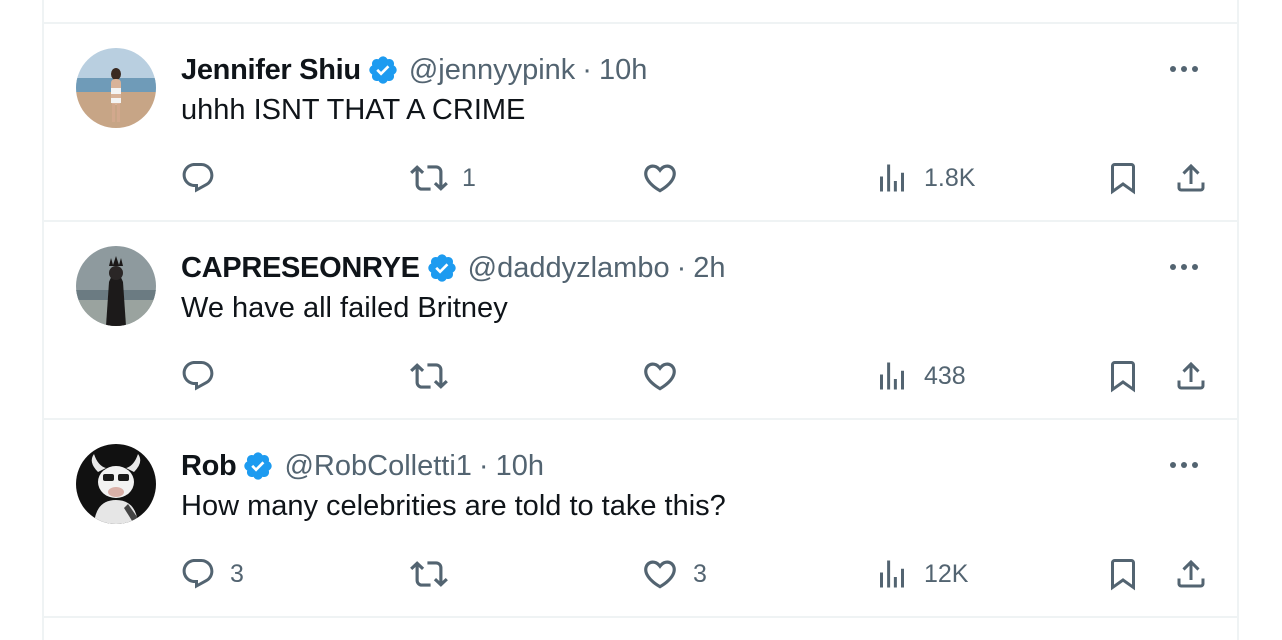  What do you see at coordinates (709, 268) in the screenshot?
I see `timestamp: 2h` at bounding box center [709, 268].